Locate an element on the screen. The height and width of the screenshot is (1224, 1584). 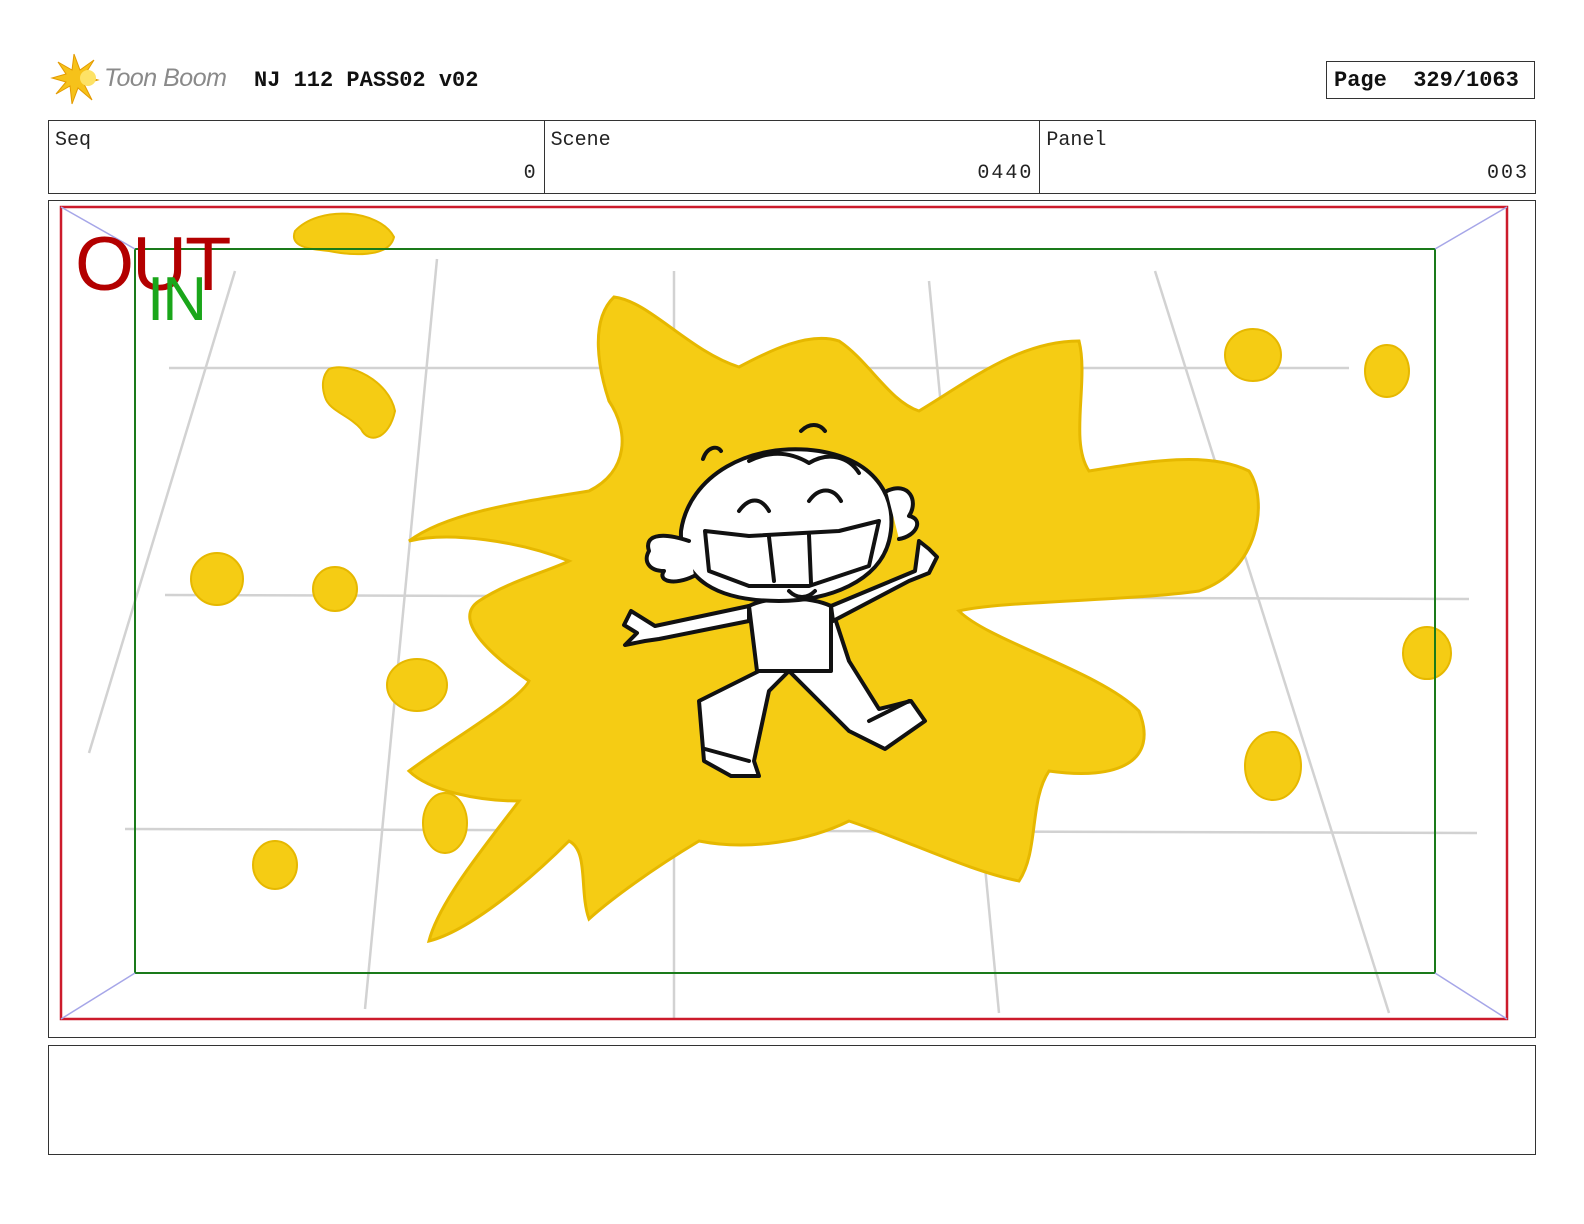
panel-notes-box is located at coordinates (792, 1100).